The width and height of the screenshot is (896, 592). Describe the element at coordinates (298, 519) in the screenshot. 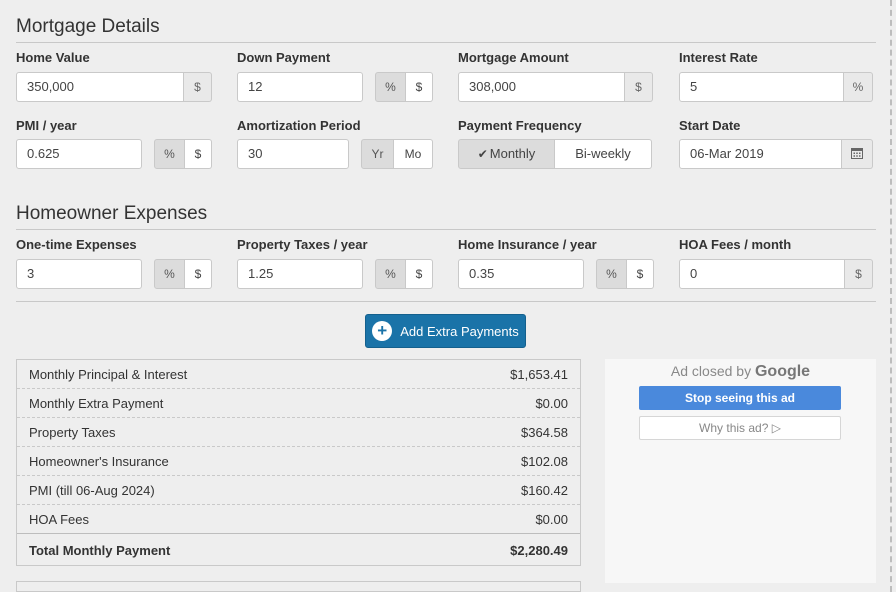

I see `summary-row: HOA Fees $0.00` at that location.